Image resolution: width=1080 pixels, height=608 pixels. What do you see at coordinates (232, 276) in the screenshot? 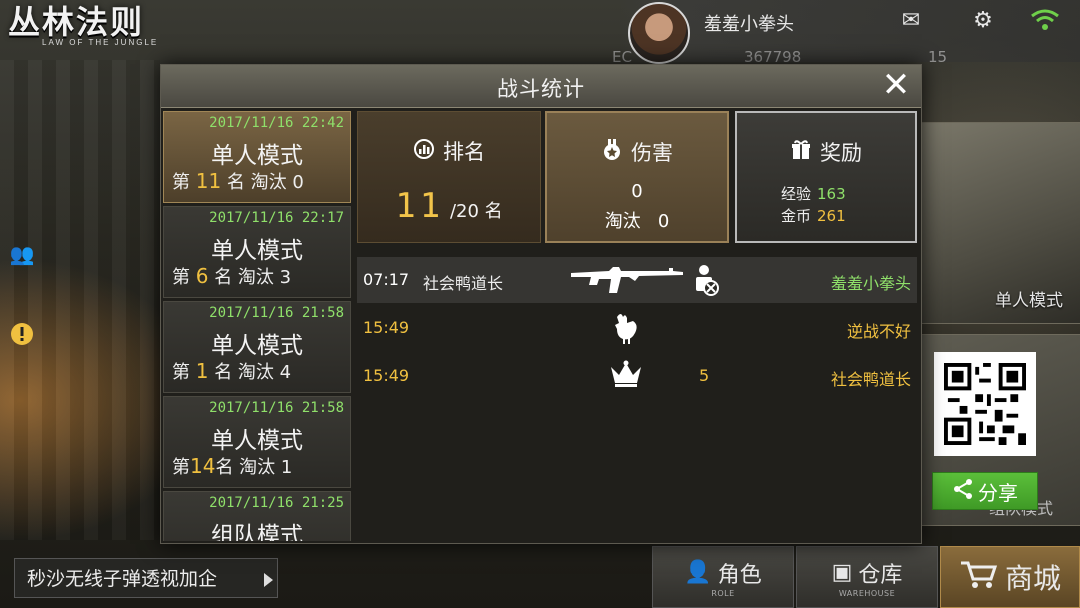
I see `match-result: 第 6 名 淘汰 3` at bounding box center [232, 276].